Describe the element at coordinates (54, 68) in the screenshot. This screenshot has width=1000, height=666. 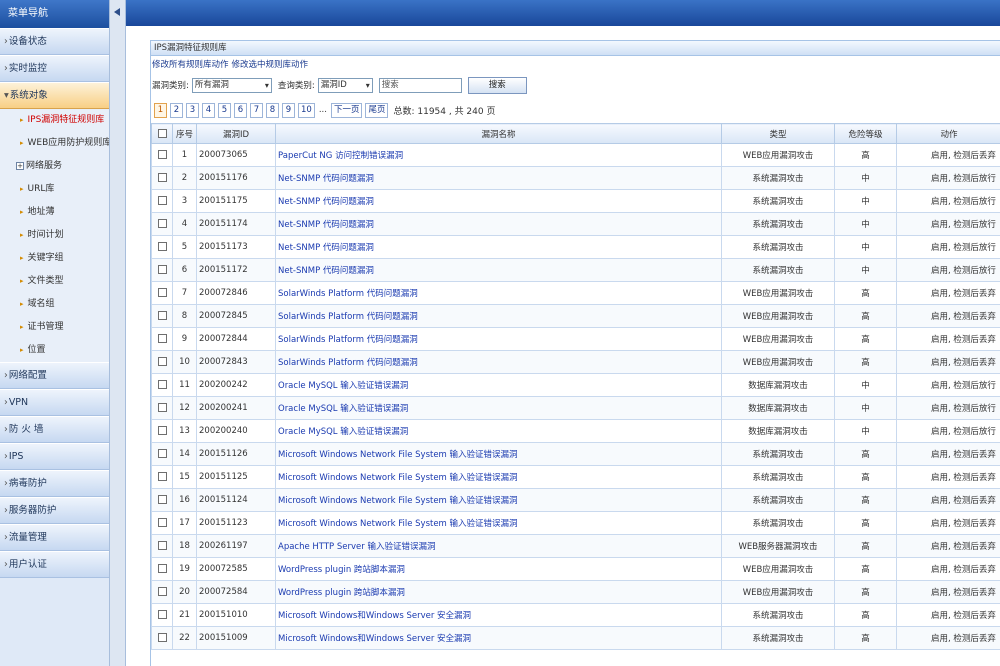
I see `sidebar-item: ›实时监控` at that location.